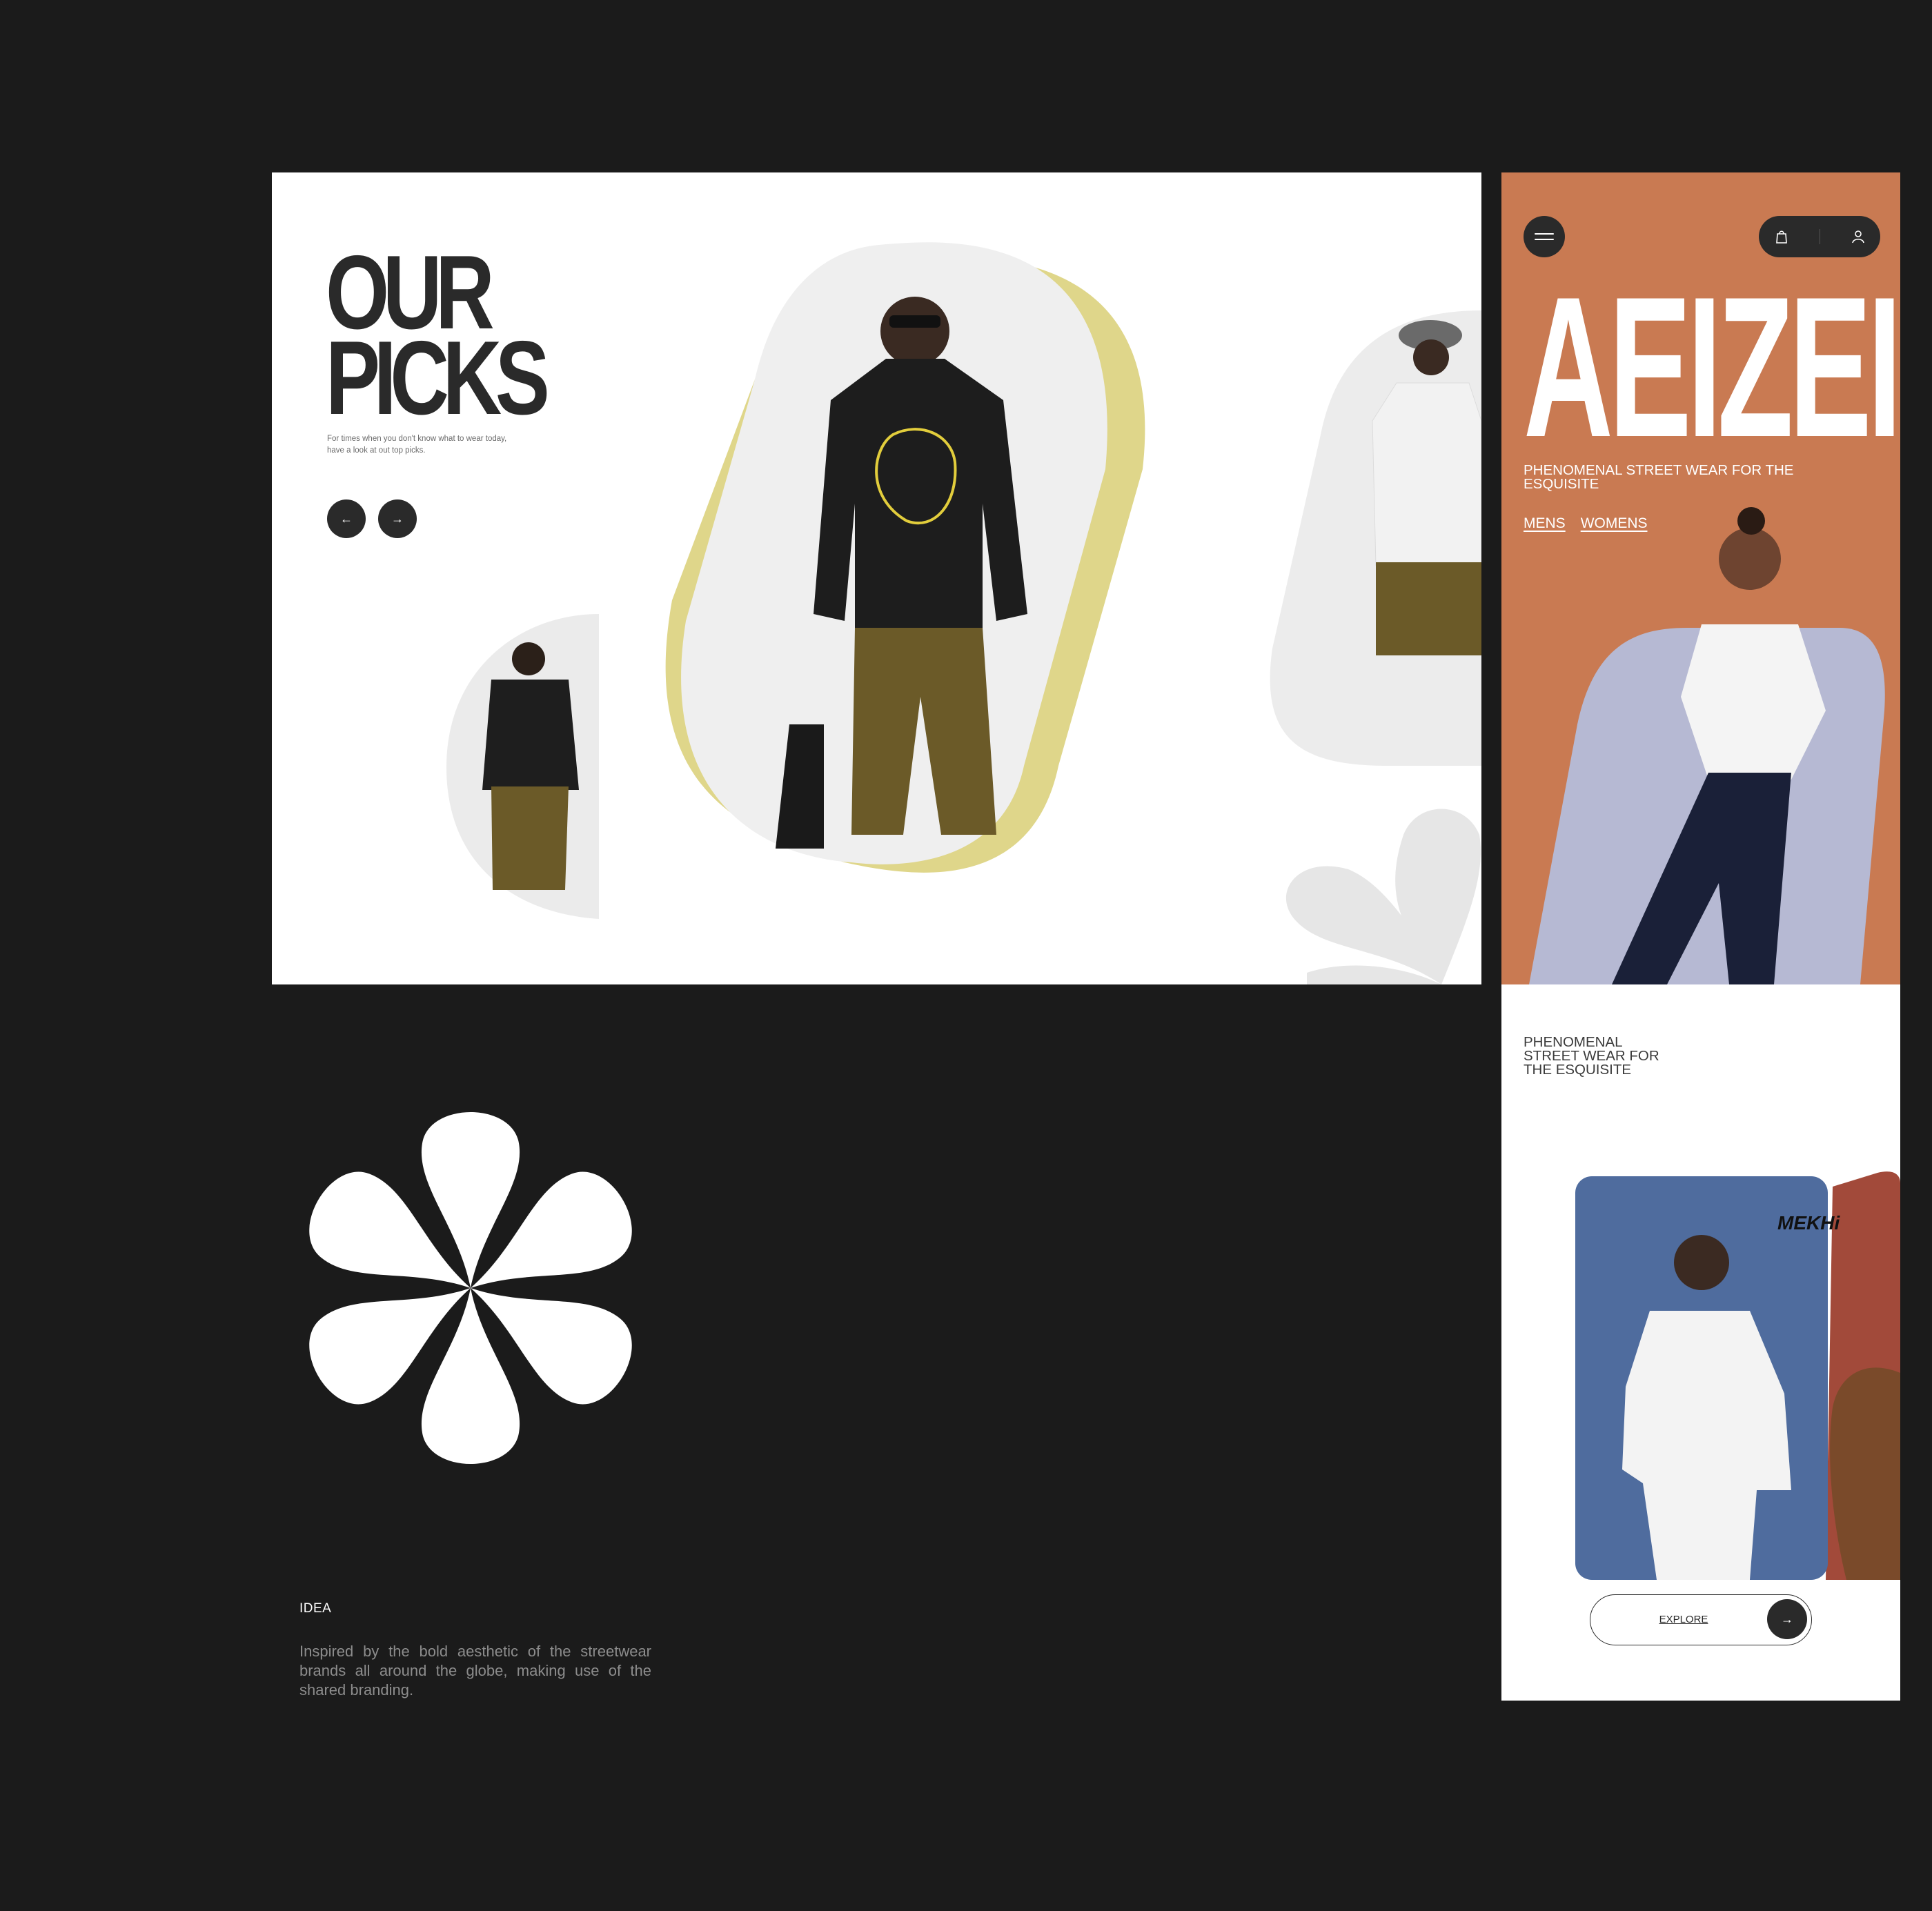 The image size is (1932, 1911). Describe the element at coordinates (1383, 896) in the screenshot. I see `flower-watermark` at that location.